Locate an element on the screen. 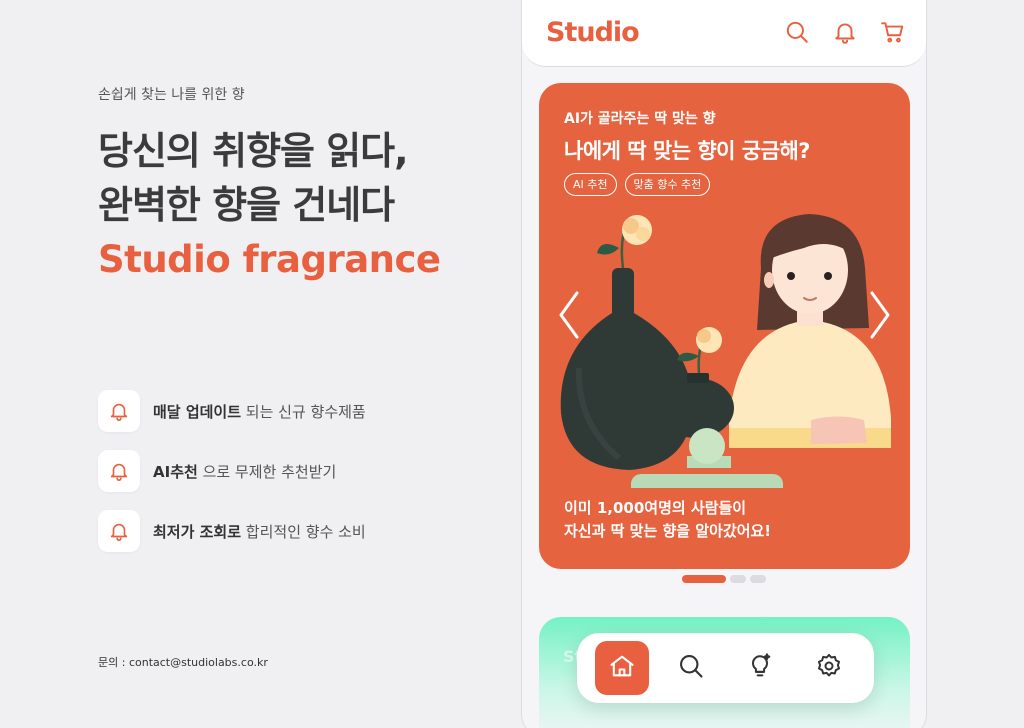 The image size is (1024, 728). app-header: Studio is located at coordinates (724, 33).